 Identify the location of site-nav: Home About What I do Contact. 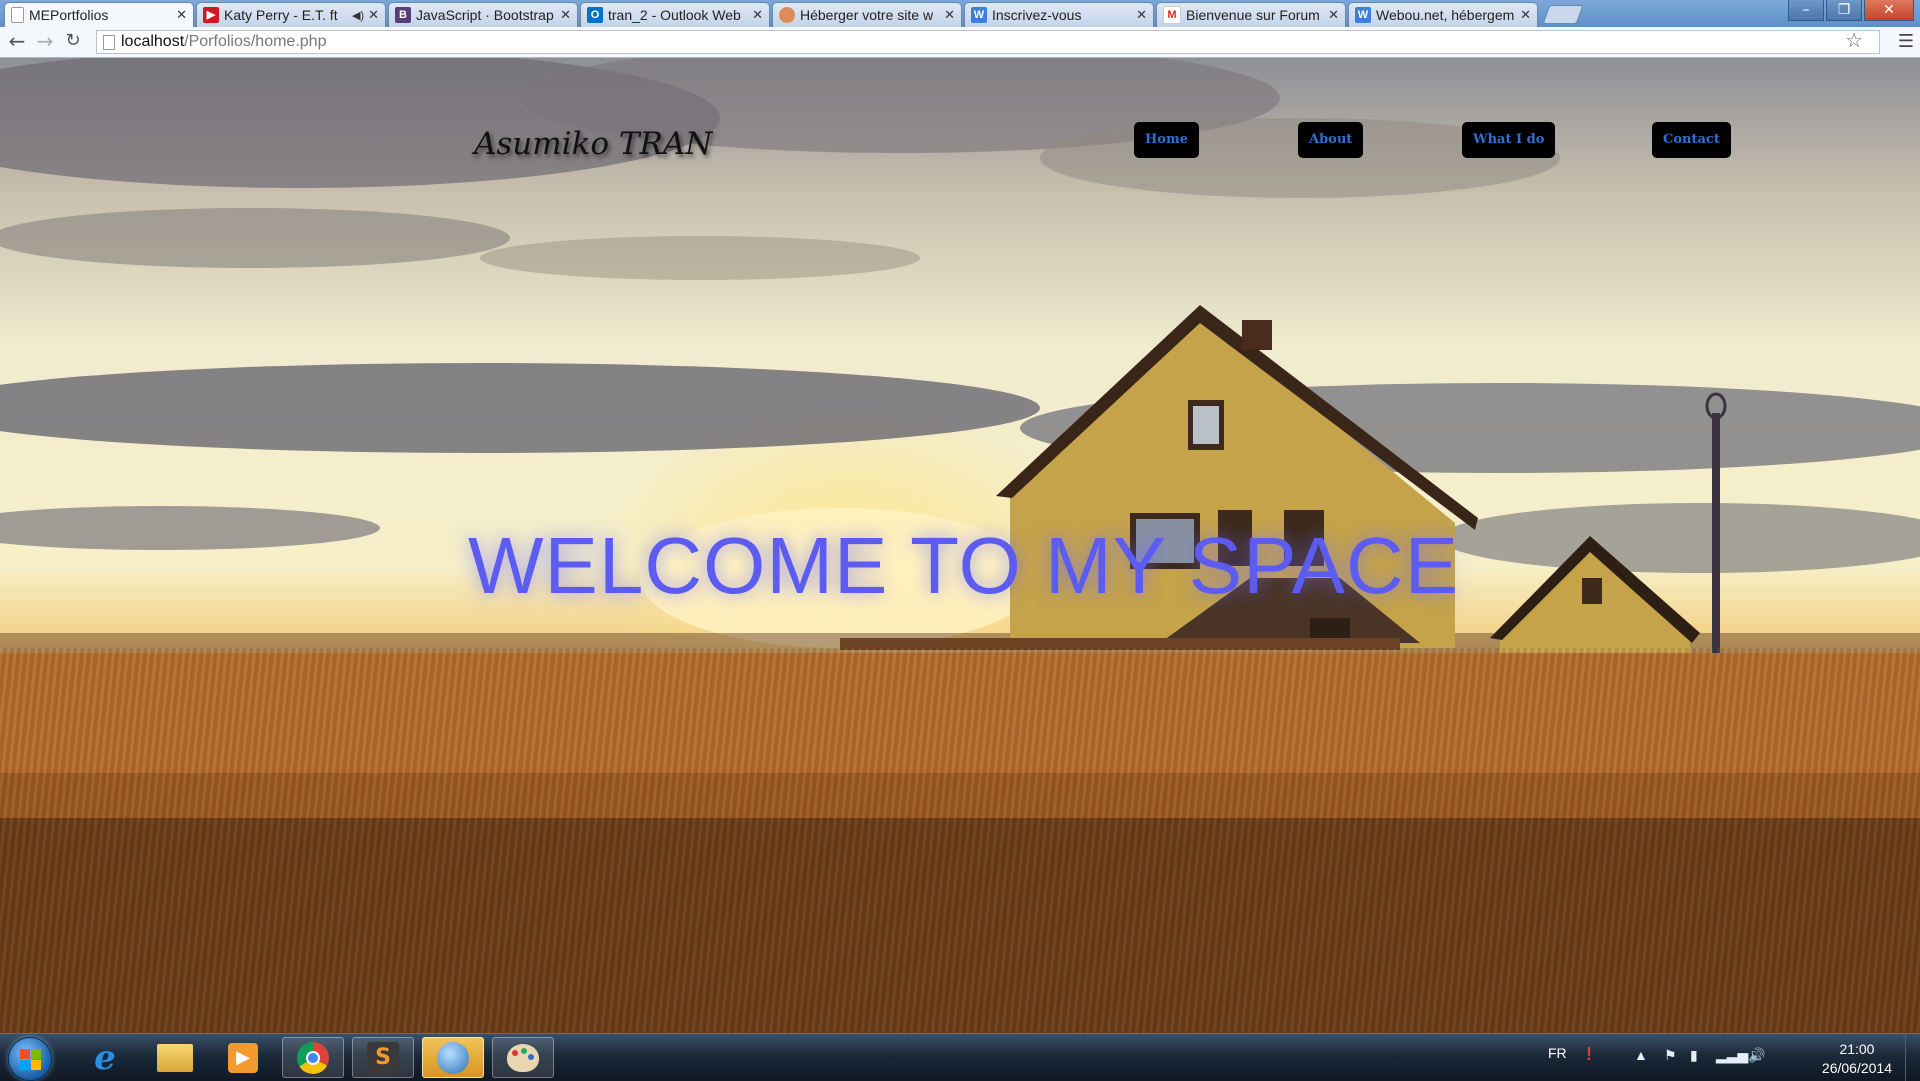
(960, 142).